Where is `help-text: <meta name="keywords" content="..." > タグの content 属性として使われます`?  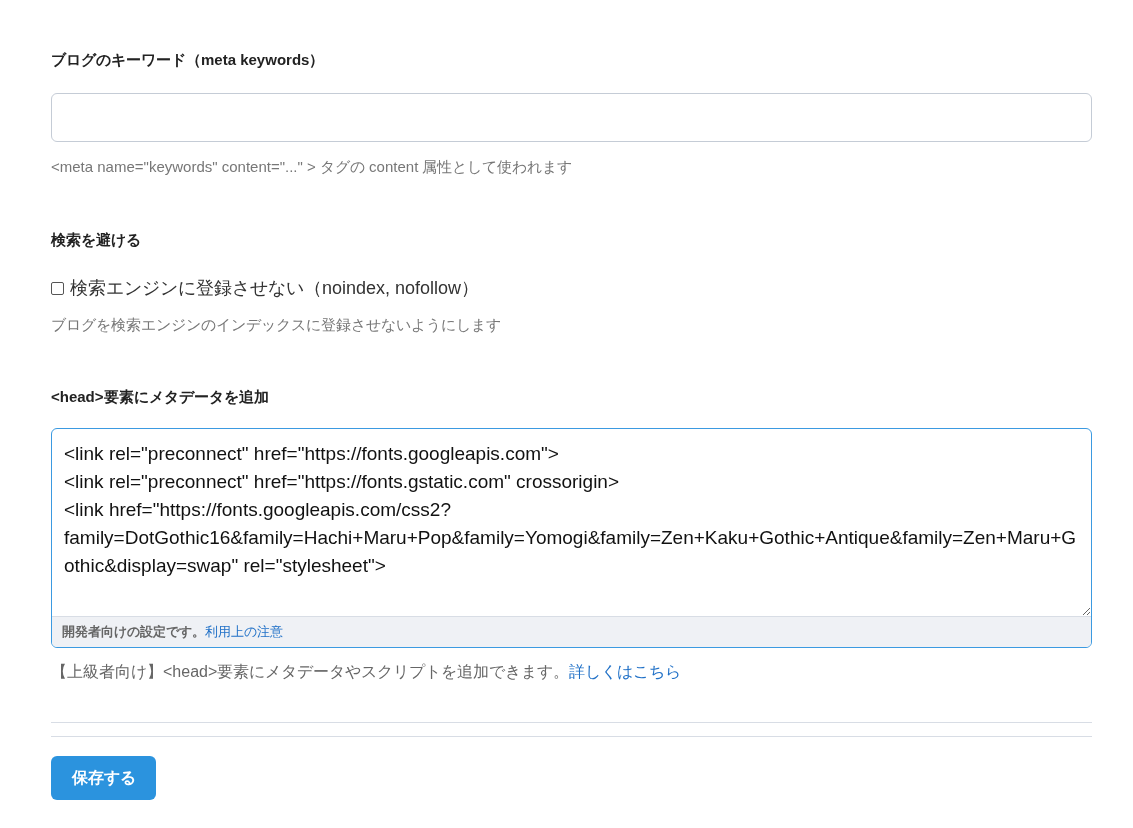
help-text: <meta name="keywords" content="..." > タグの content 属性として使われます is located at coordinates (312, 167).